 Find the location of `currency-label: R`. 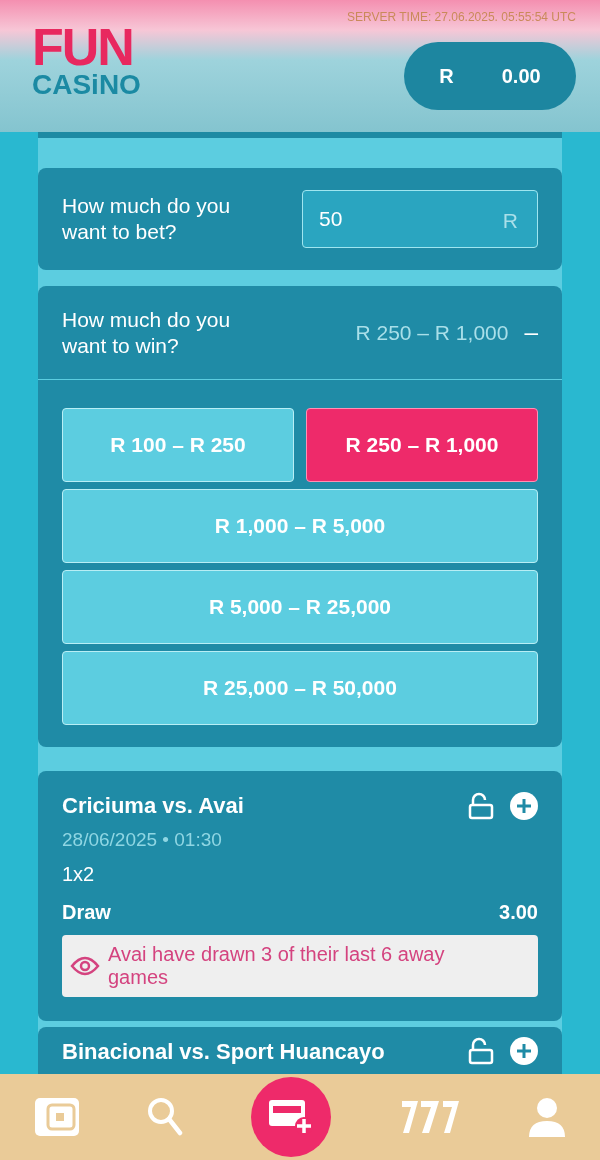

currency-label: R is located at coordinates (510, 221).